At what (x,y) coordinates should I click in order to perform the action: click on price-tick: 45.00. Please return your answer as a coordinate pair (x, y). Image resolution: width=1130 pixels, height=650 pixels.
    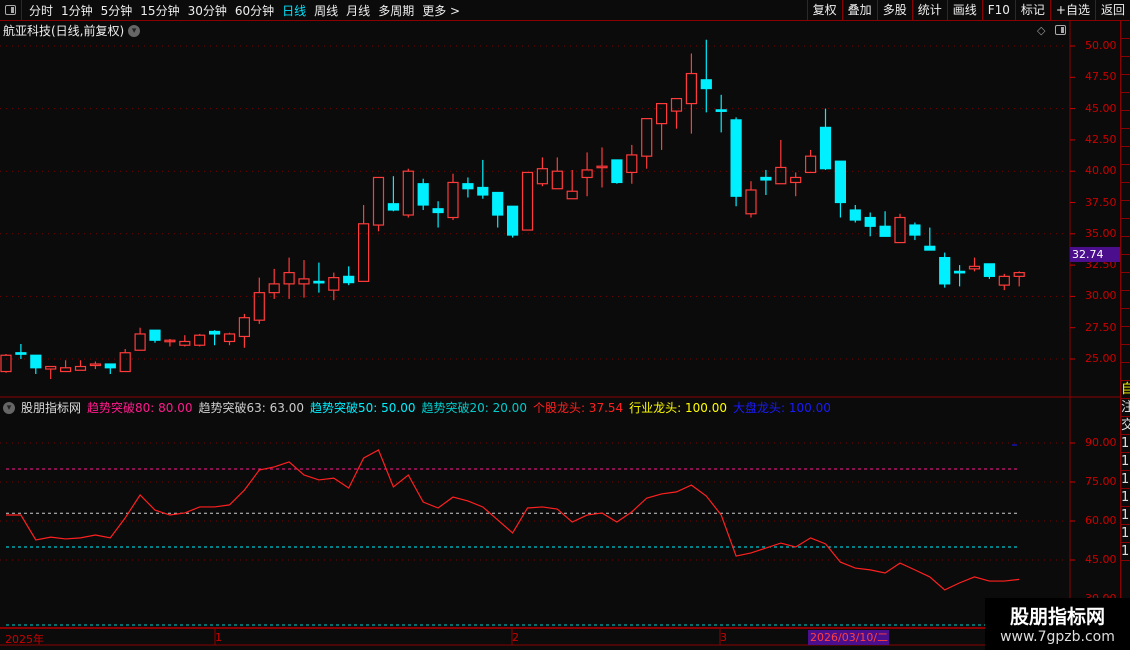
    Looking at the image, I should click on (1101, 108).